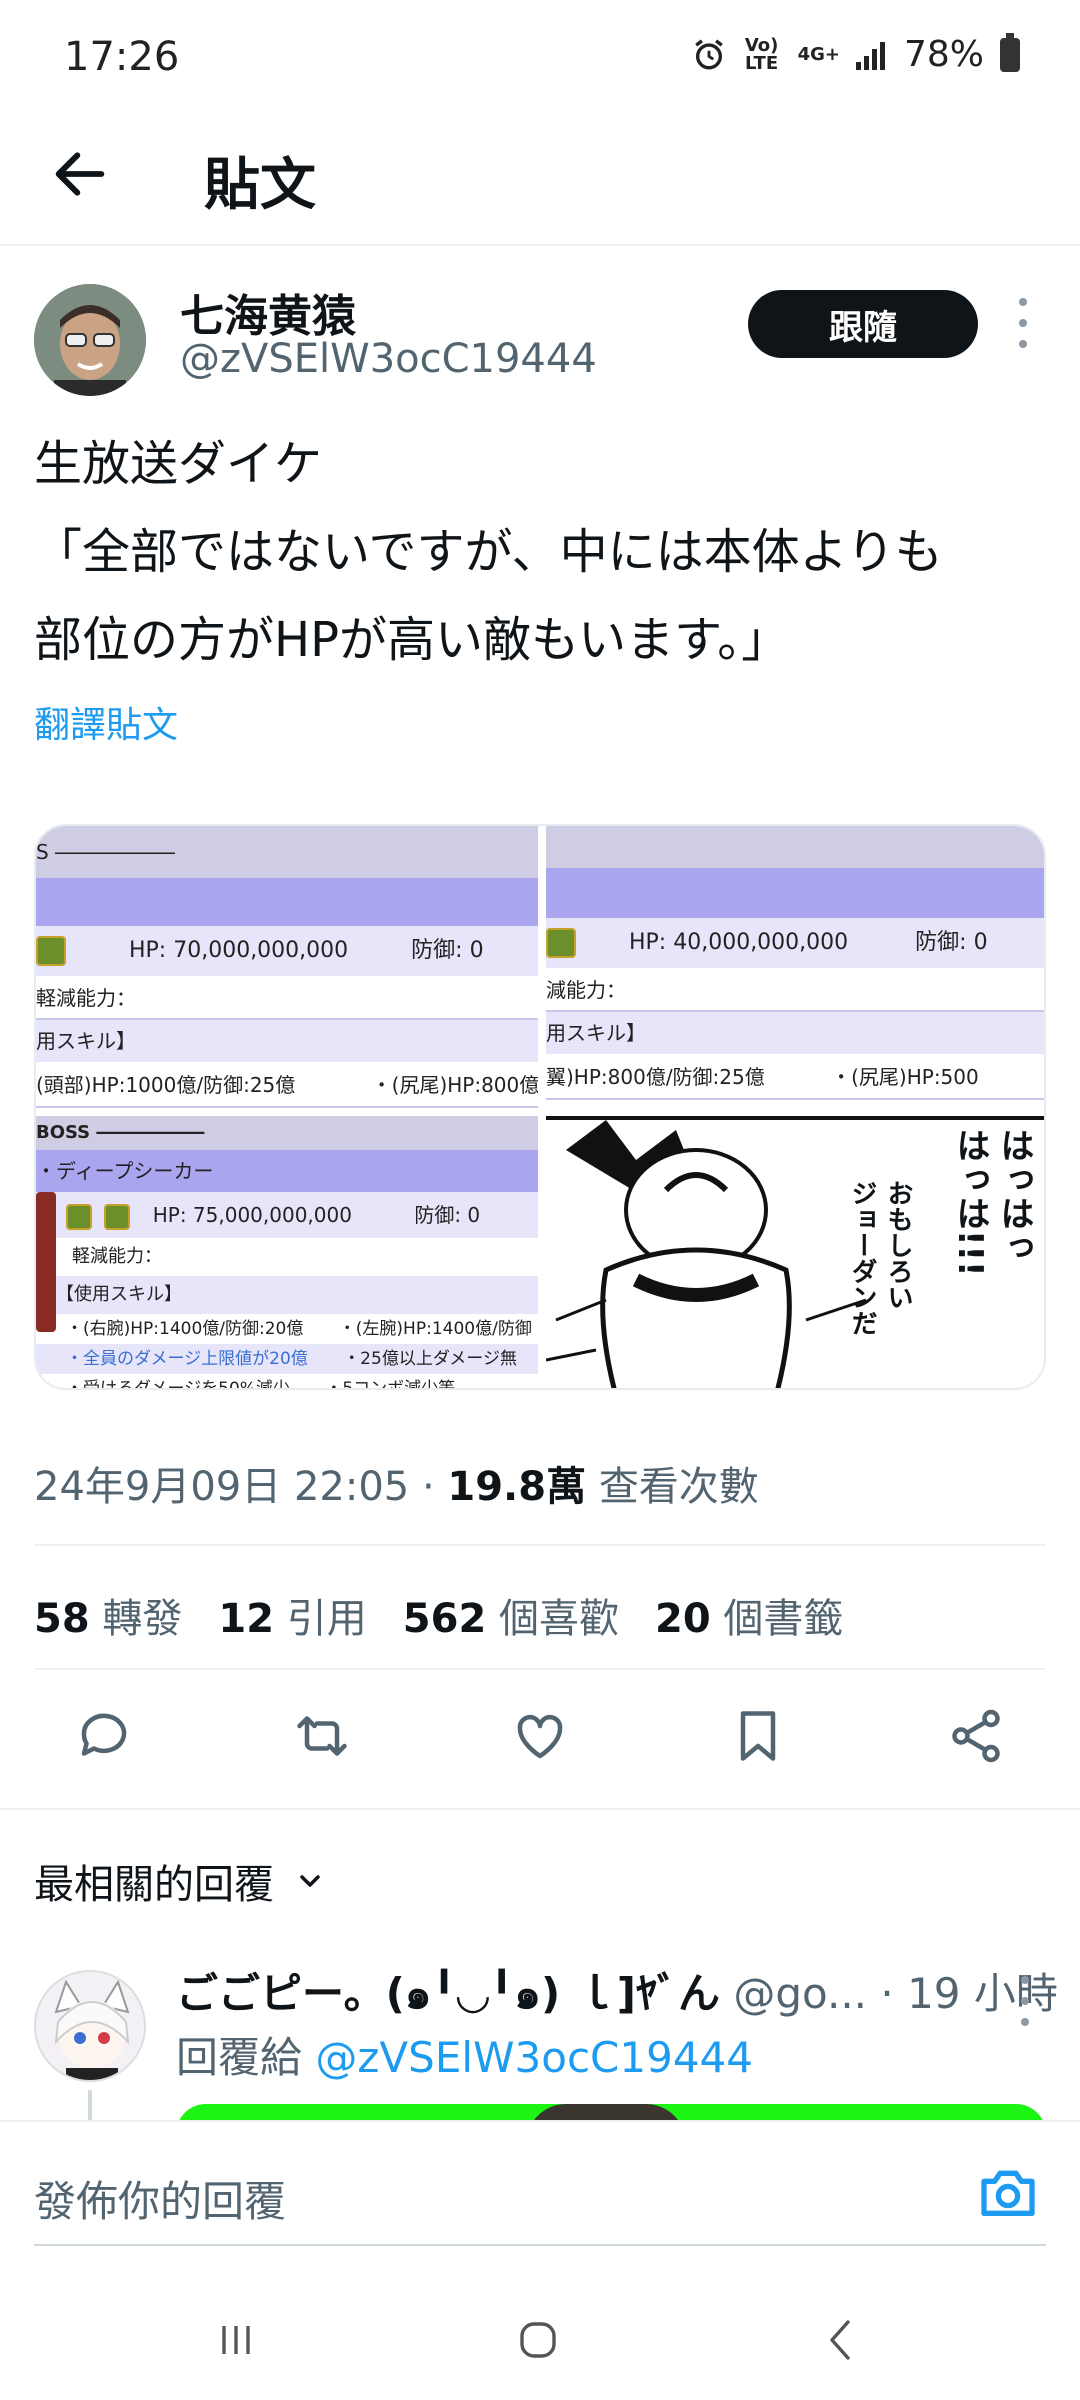 The image size is (1080, 2400). Describe the element at coordinates (430, 1359) in the screenshot. I see `media-text: ・25億以上ダメージ無` at that location.